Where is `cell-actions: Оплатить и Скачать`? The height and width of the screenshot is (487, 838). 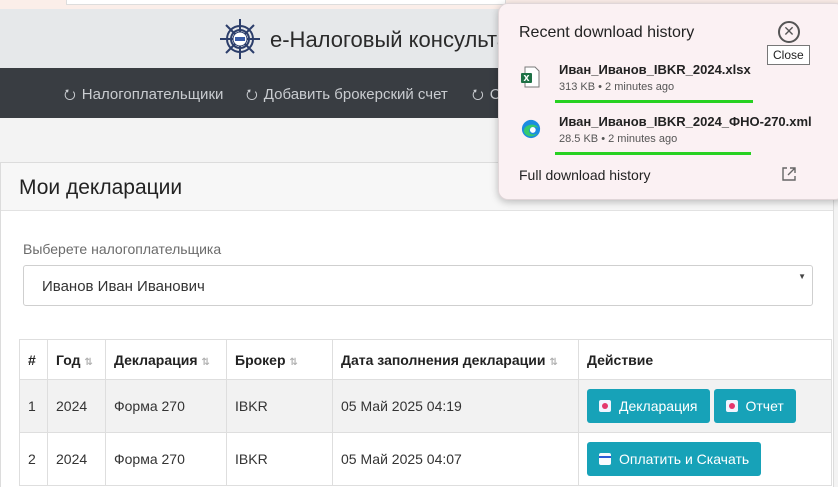
cell-actions: Оплатить и Скачать is located at coordinates (705, 459).